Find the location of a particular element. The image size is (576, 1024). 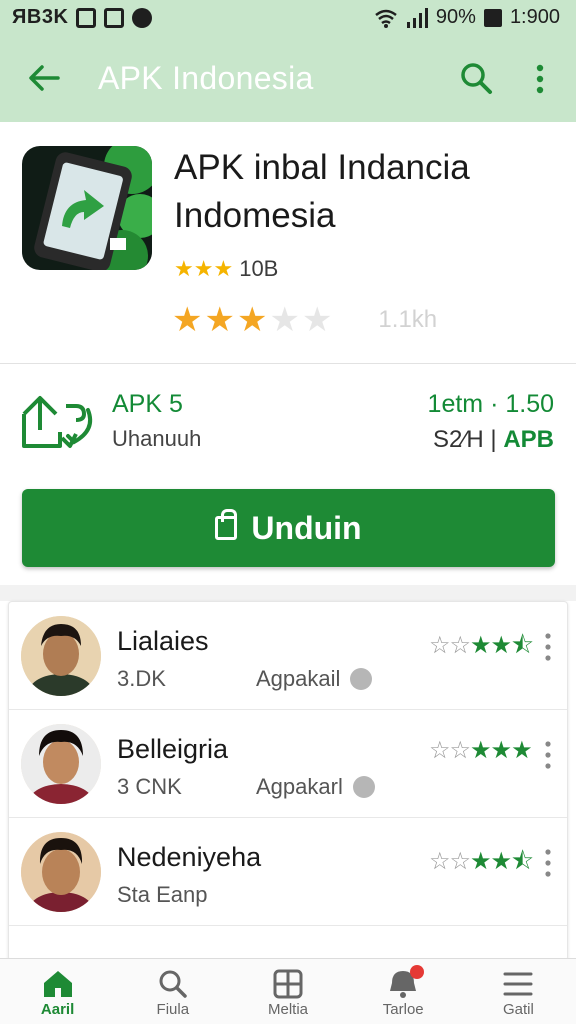

rating-summary: ★★★ 10B is located at coordinates (226, 269).